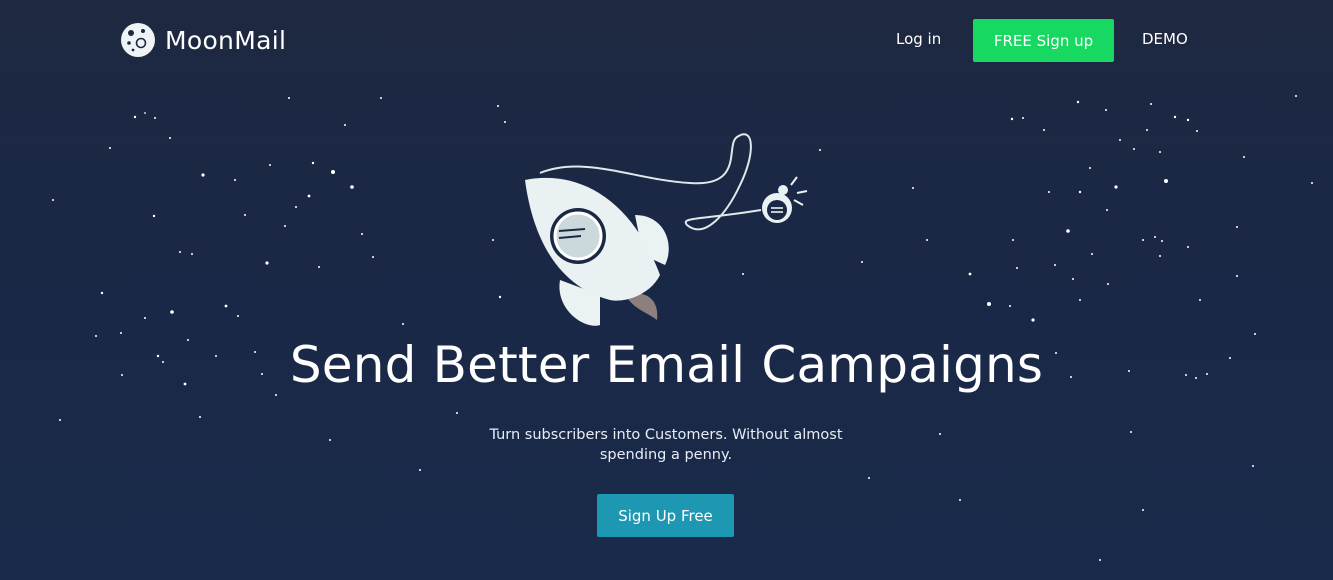 The height and width of the screenshot is (580, 1333). I want to click on moon-icon, so click(138, 40).